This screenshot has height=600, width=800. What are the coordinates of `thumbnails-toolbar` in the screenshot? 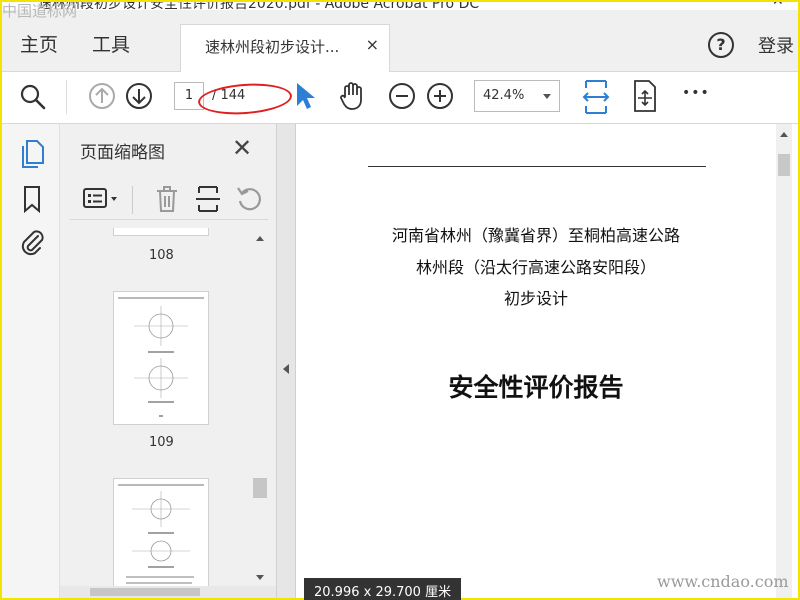 It's located at (169, 200).